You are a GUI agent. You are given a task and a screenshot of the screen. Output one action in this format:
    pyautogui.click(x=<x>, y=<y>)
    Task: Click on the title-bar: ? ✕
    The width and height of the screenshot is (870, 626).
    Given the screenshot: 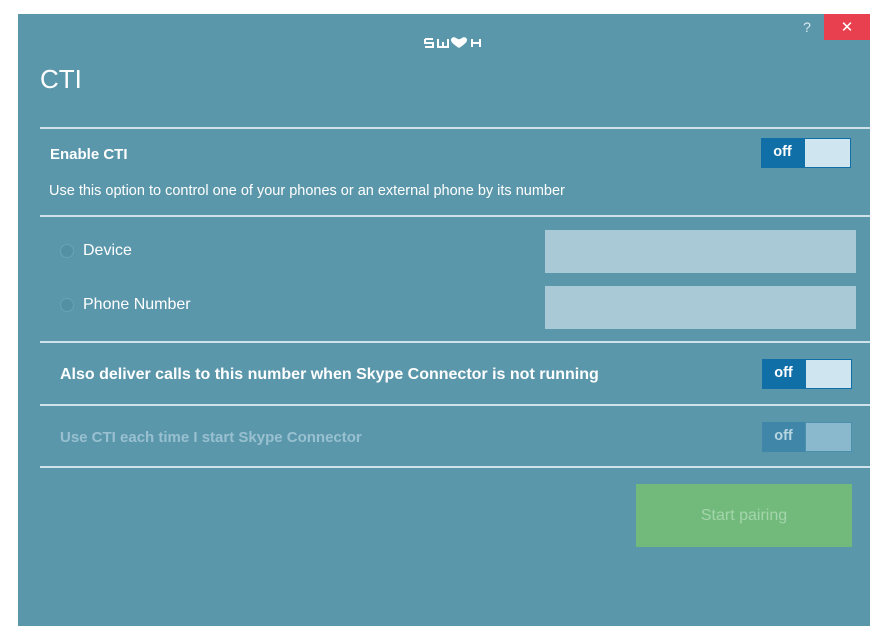 What is the action you would take?
    pyautogui.click(x=444, y=44)
    